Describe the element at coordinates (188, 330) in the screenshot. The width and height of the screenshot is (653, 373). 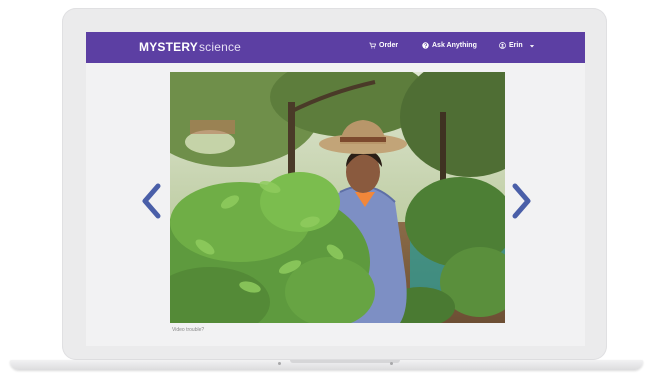
I see `video-trouble-link: Video trouble?` at that location.